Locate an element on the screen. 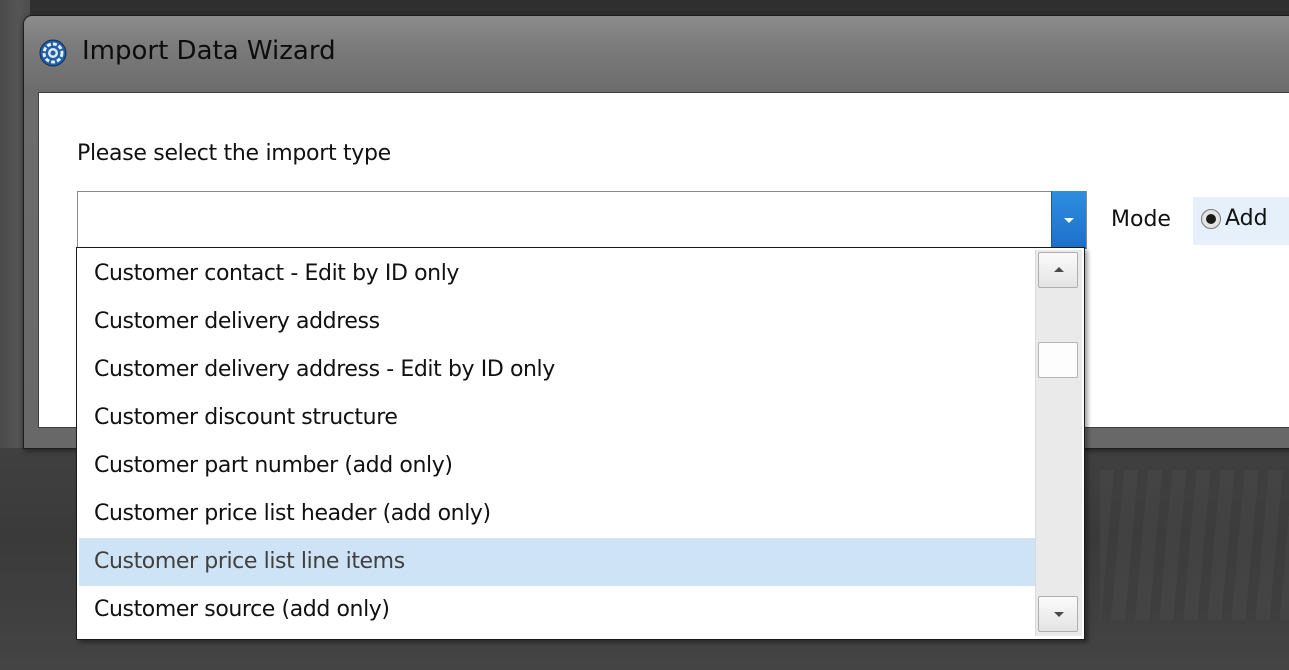 The height and width of the screenshot is (670, 1289). scrollbar-thumb is located at coordinates (1058, 360).